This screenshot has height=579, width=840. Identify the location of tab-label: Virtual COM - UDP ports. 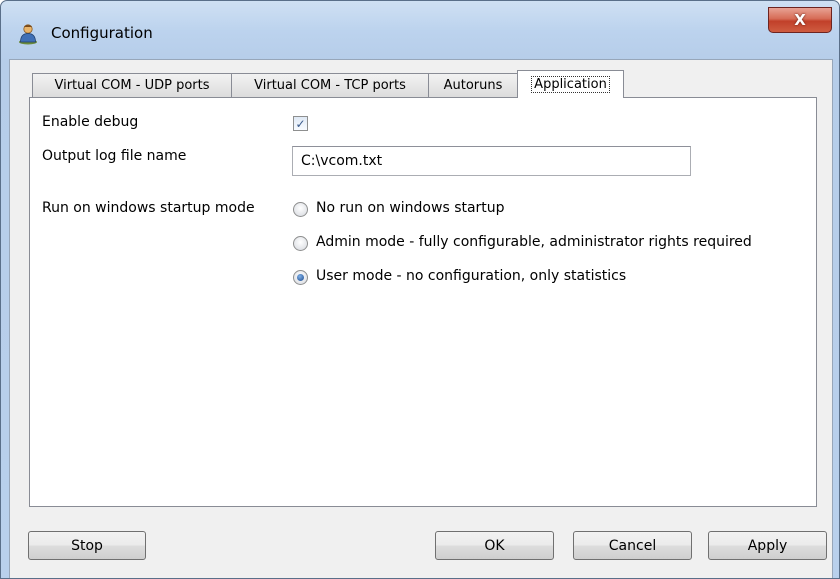
(132, 85).